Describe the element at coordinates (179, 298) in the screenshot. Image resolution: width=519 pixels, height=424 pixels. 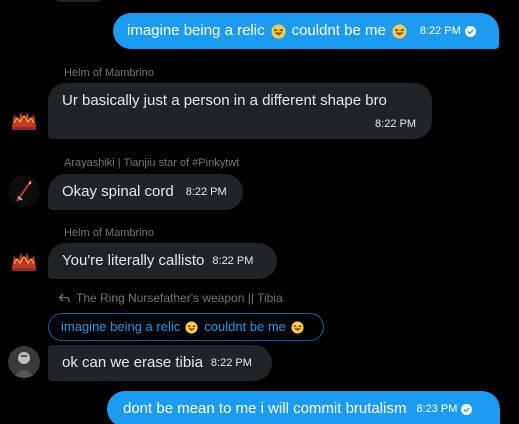
I see `reply-to-name: The Ring Nursefather's weapon || Tibia` at that location.